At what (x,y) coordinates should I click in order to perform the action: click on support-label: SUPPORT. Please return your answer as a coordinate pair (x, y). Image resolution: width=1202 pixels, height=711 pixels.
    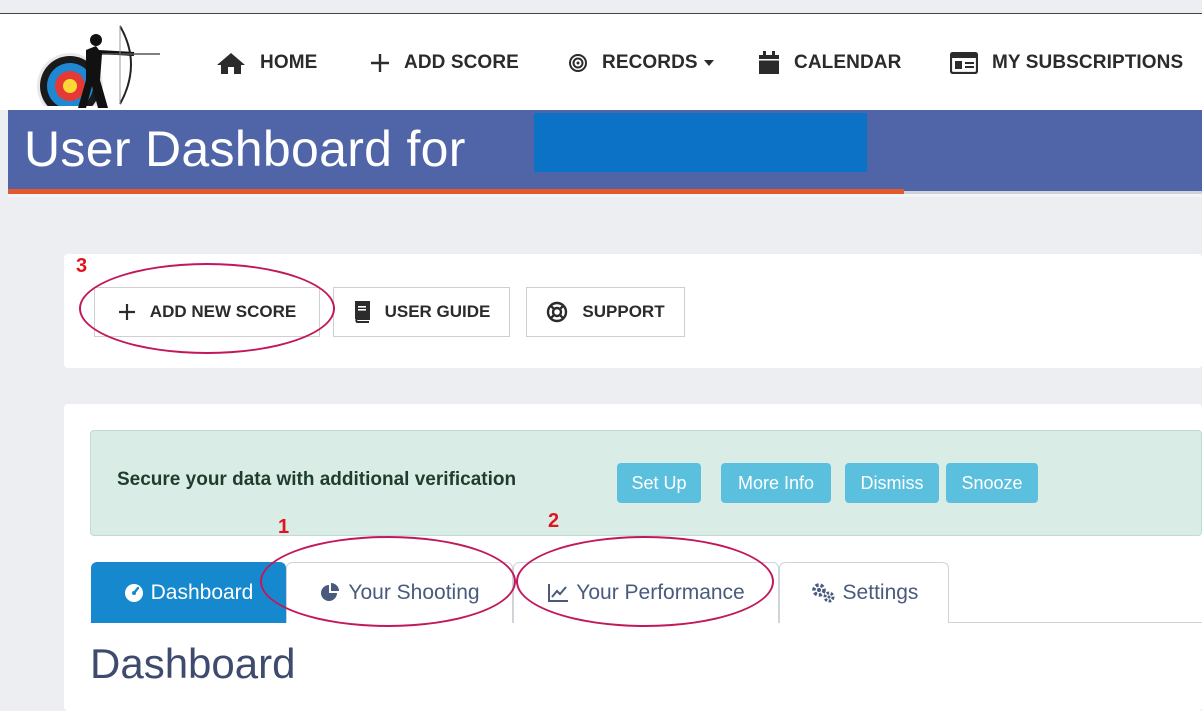
    Looking at the image, I should click on (623, 311).